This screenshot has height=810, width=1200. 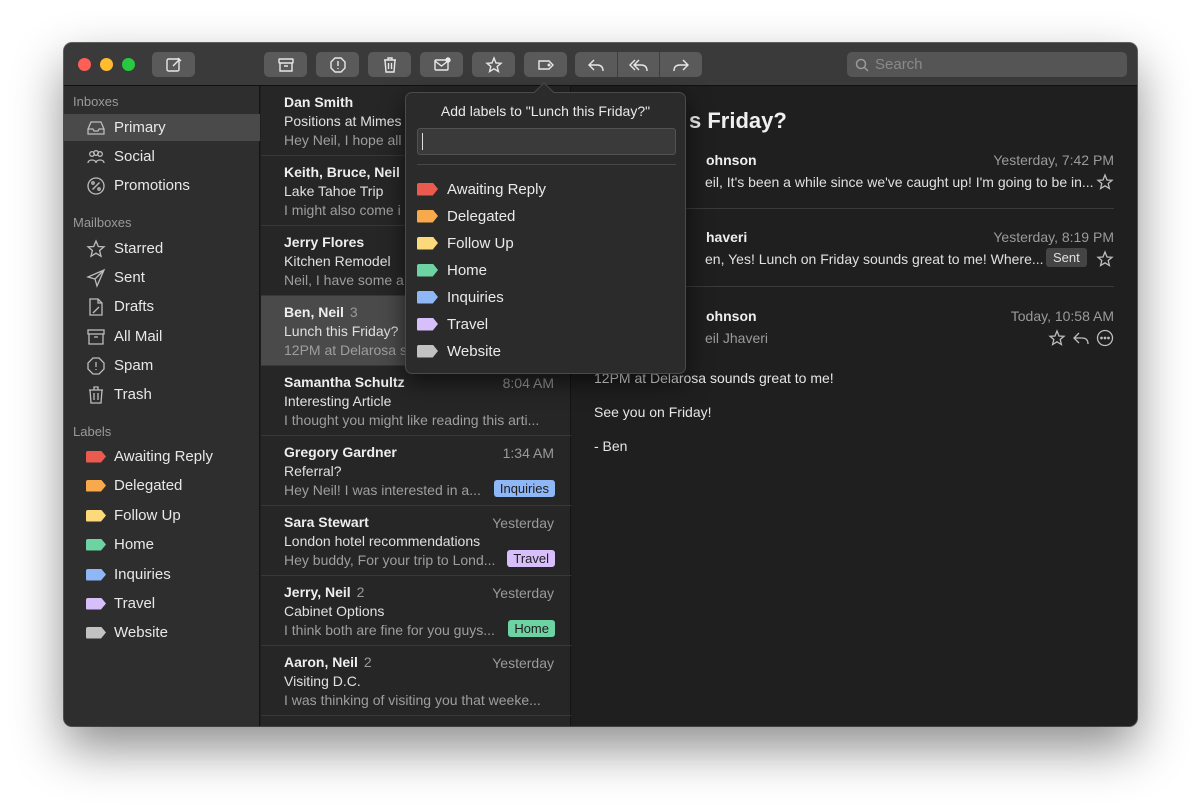 I want to click on label-option-text: Delegated, so click(x=481, y=216).